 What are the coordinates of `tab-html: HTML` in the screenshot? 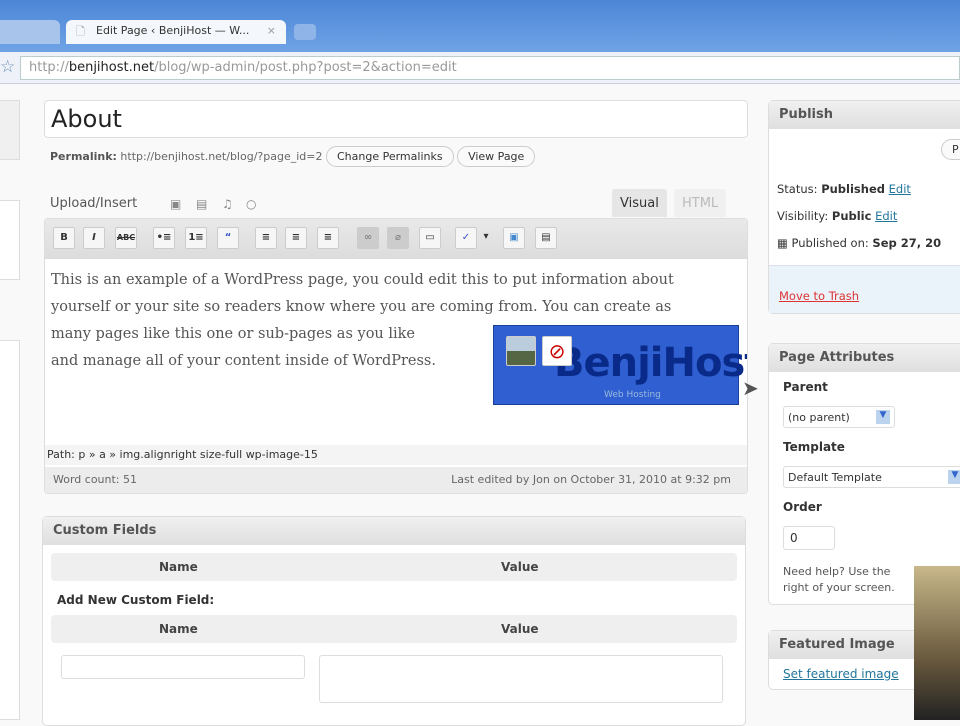 It's located at (700, 203).